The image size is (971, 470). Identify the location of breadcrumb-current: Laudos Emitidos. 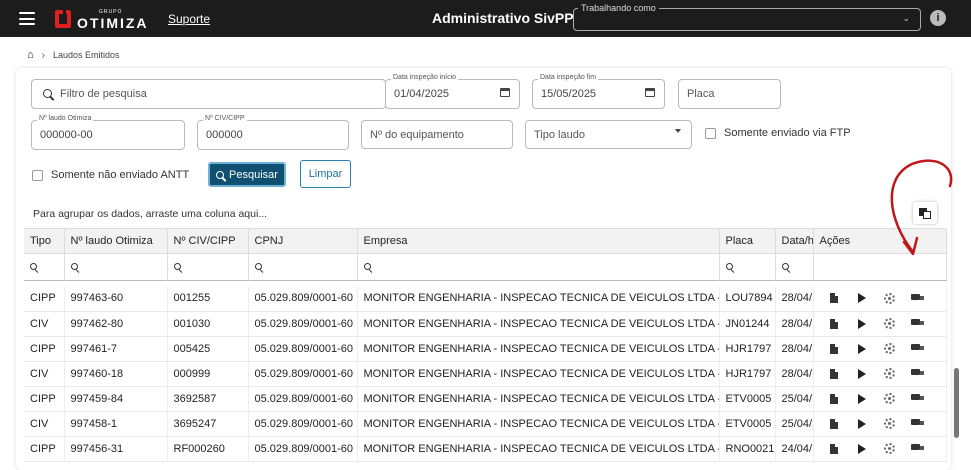
(86, 55).